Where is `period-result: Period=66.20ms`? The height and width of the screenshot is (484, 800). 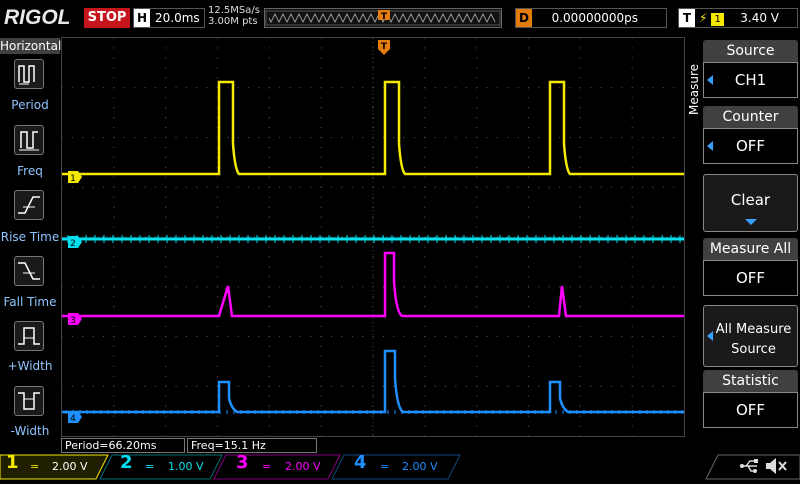
period-result: Period=66.20ms is located at coordinates (123, 445).